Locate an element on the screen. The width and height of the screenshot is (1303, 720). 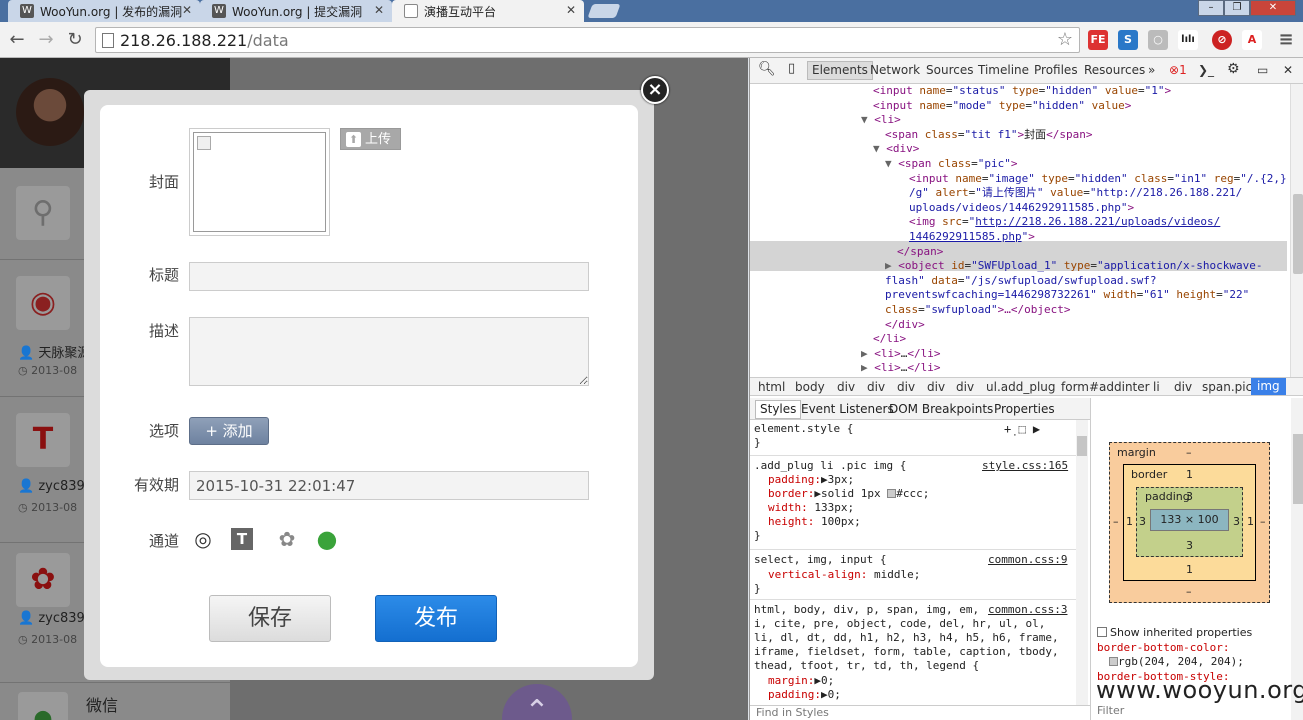
styles-scrollbar is located at coordinates (1082, 562).